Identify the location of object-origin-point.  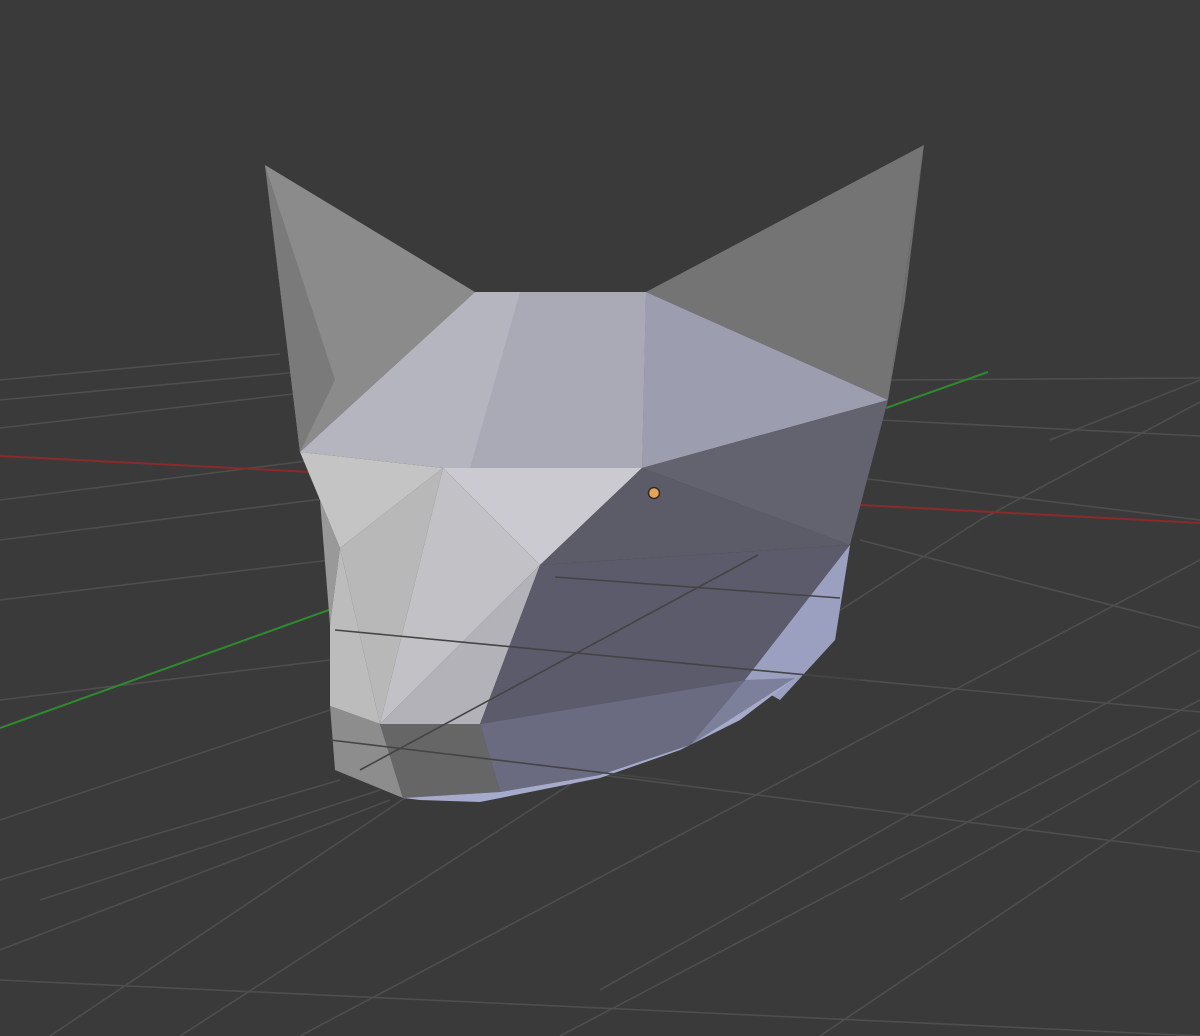
(654, 493).